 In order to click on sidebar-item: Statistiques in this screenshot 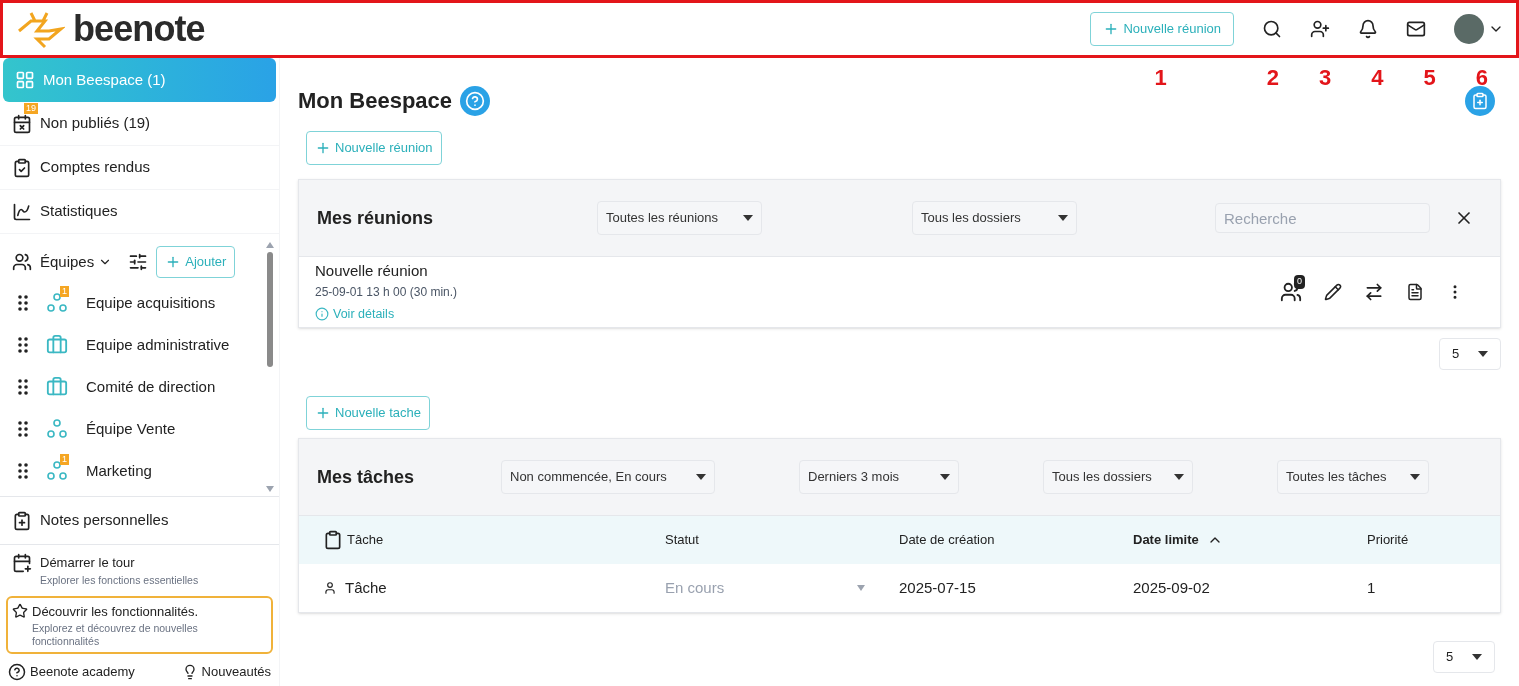, I will do `click(139, 212)`.